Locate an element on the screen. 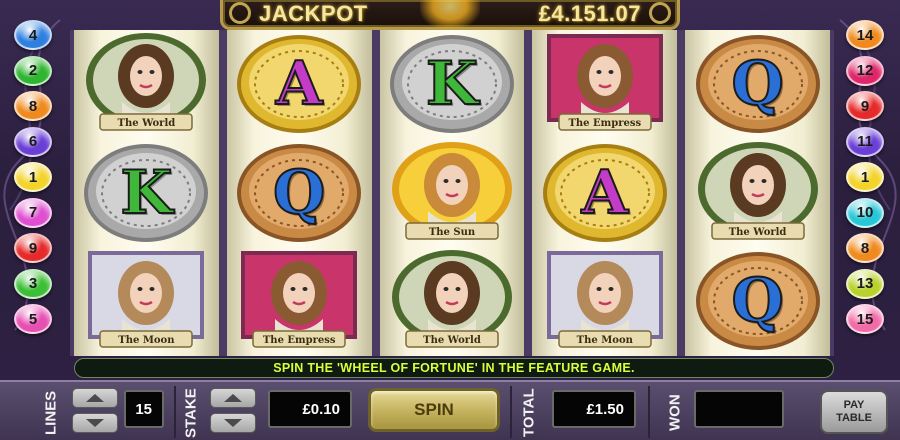 The height and width of the screenshot is (440, 900). tarot-card-label: The Sun is located at coordinates (452, 232).